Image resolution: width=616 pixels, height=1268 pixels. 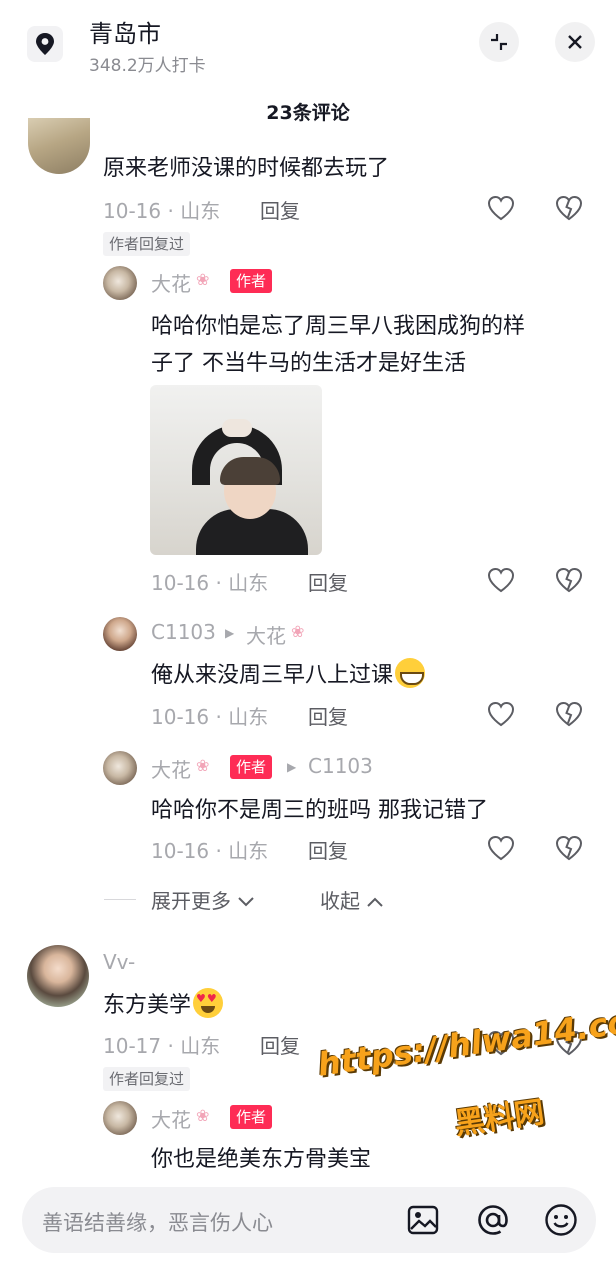 I want to click on reply-text: 俺从来没周三早八上过课, so click(x=288, y=673).